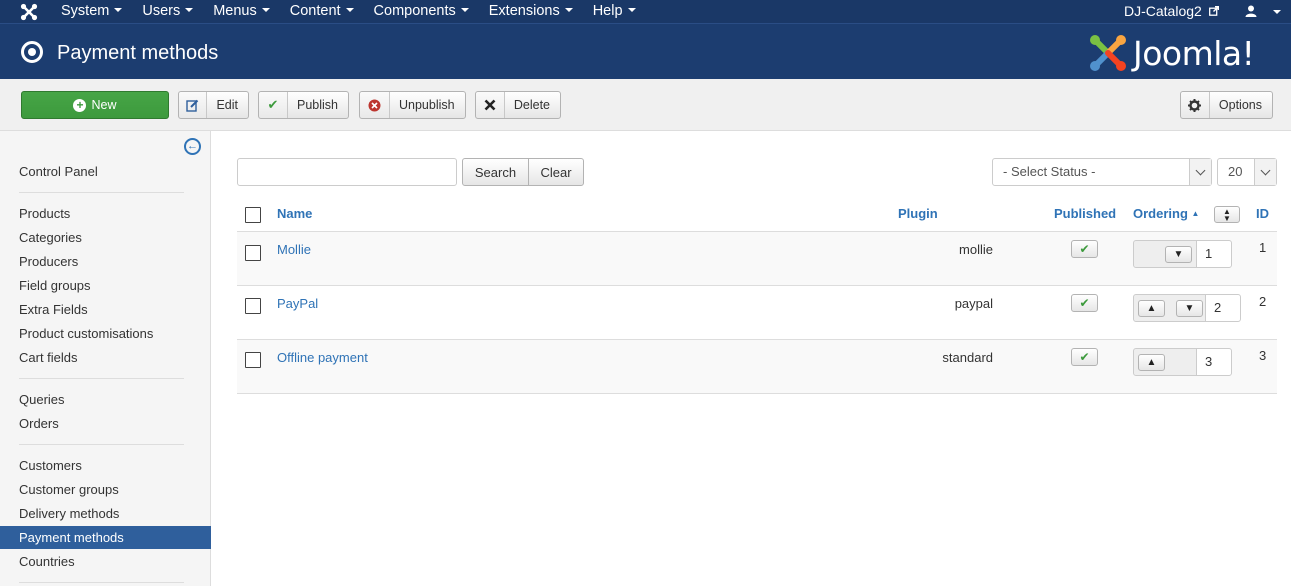 The height and width of the screenshot is (586, 1291). What do you see at coordinates (1166, 213) in the screenshot?
I see `column-header-ordering: Ordering ▲` at bounding box center [1166, 213].